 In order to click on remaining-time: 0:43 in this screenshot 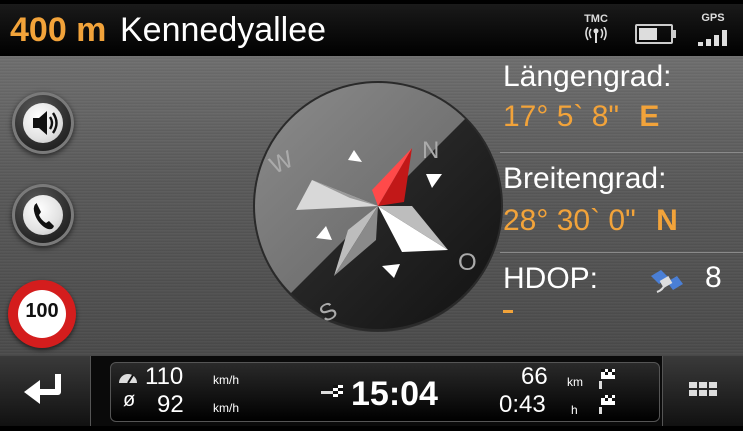, I will do `click(522, 404)`.